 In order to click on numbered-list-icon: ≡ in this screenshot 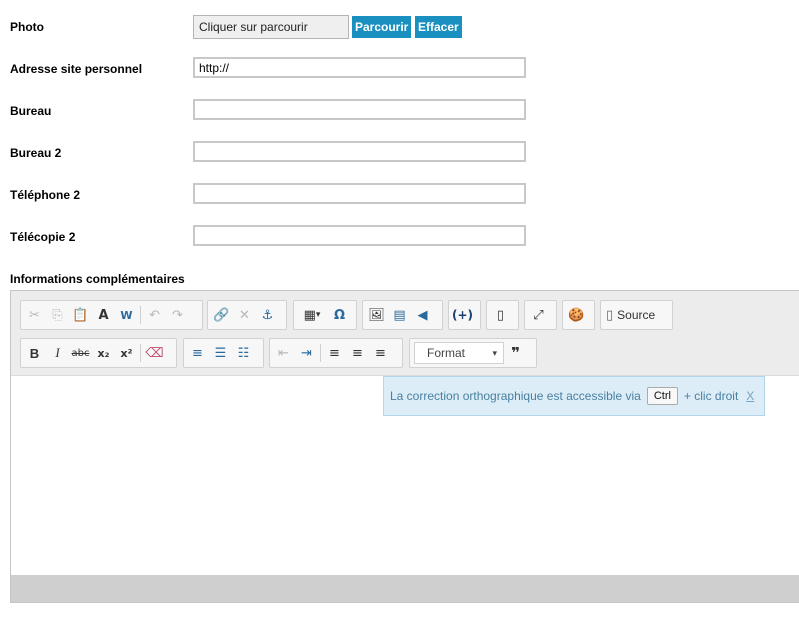, I will do `click(197, 353)`.